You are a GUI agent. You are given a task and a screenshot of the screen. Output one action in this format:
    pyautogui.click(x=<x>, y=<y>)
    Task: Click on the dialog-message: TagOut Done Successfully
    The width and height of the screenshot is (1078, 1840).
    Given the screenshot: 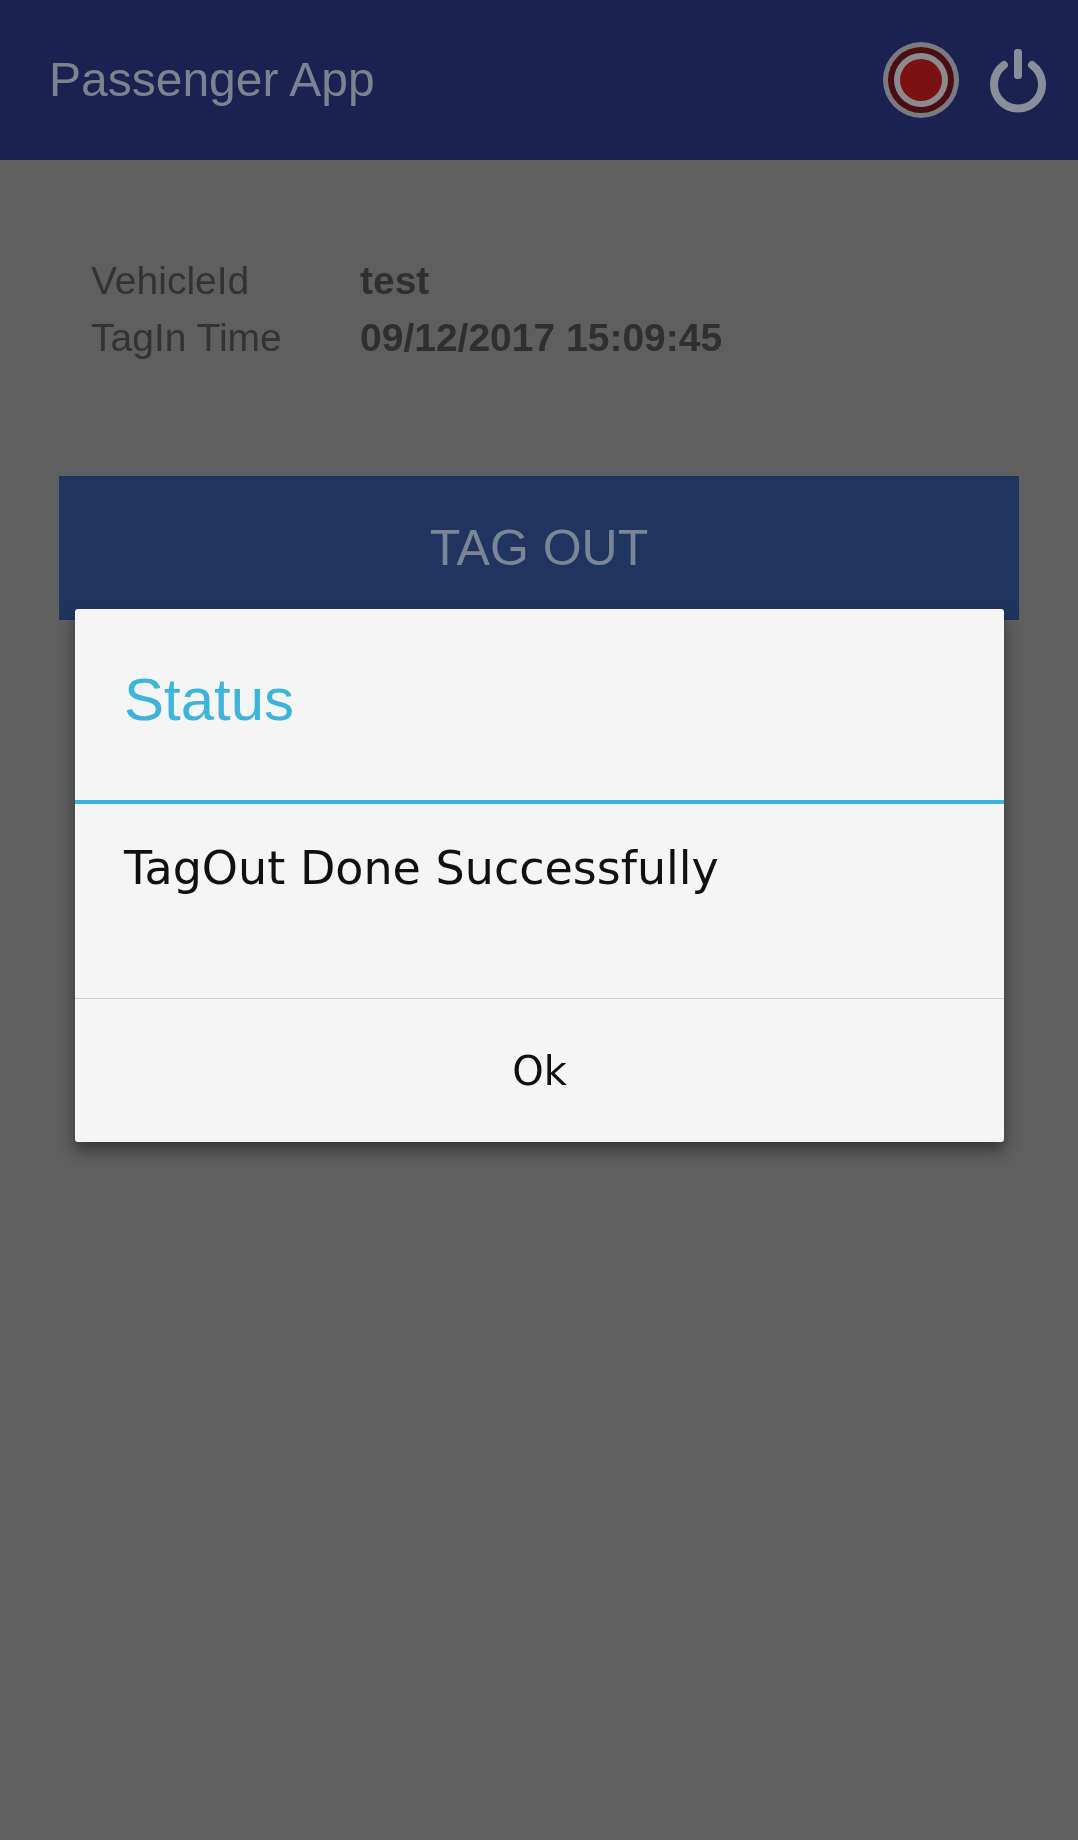 What is the action you would take?
    pyautogui.click(x=539, y=901)
    